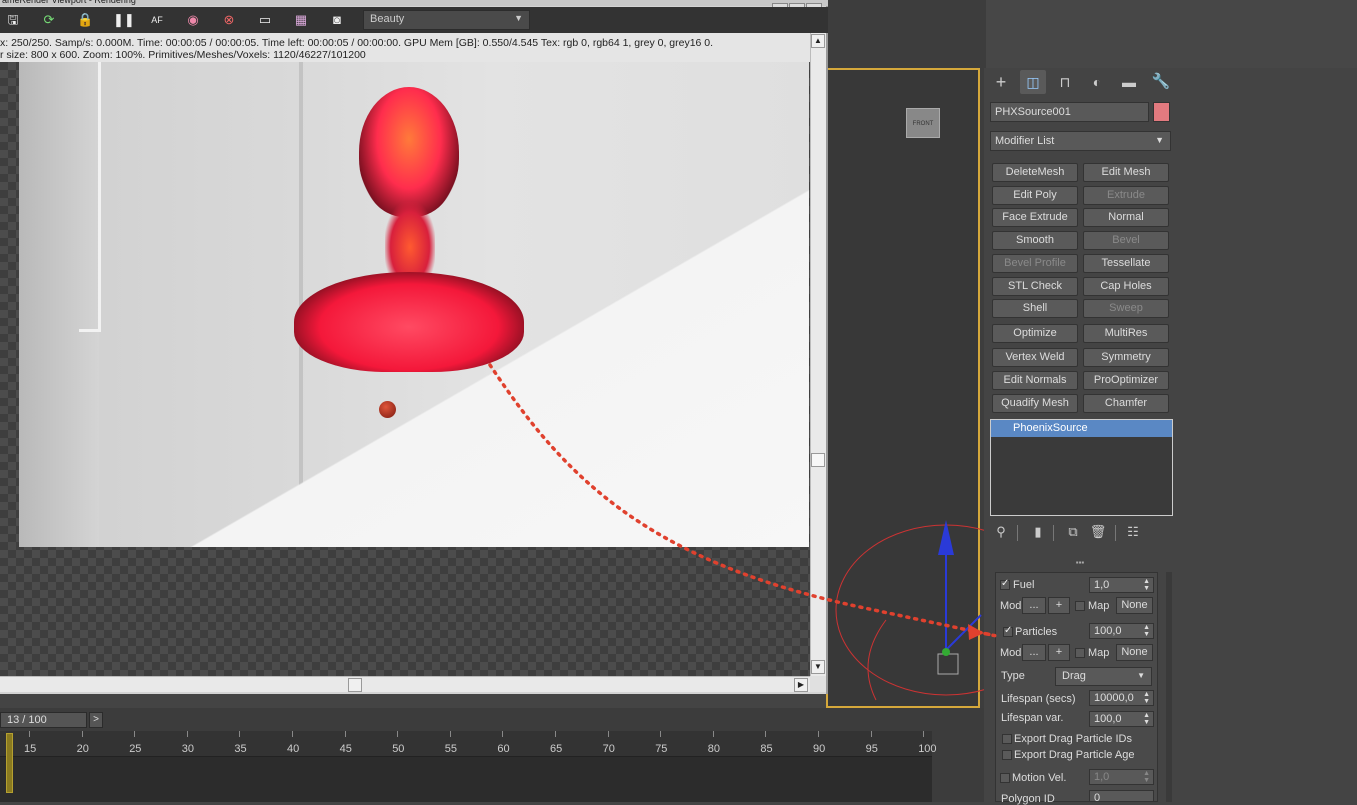 The image size is (1357, 805). Describe the element at coordinates (1008, 631) in the screenshot. I see `particles-checkbox` at that location.